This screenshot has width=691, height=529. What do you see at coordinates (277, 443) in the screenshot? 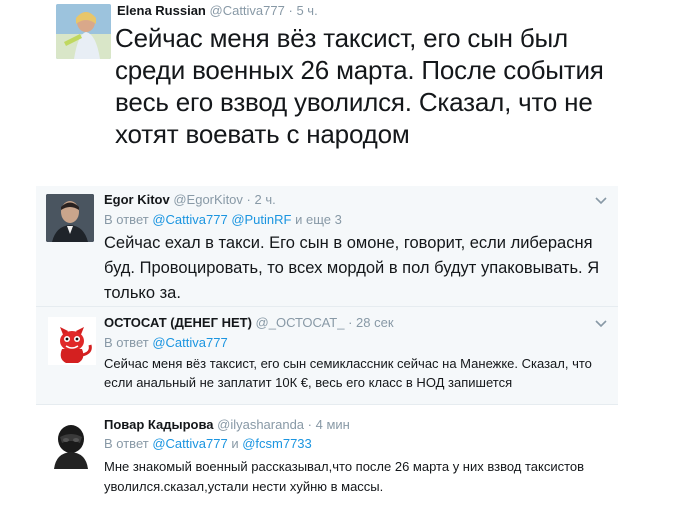
I see `mention-link: @fcsm7733` at bounding box center [277, 443].